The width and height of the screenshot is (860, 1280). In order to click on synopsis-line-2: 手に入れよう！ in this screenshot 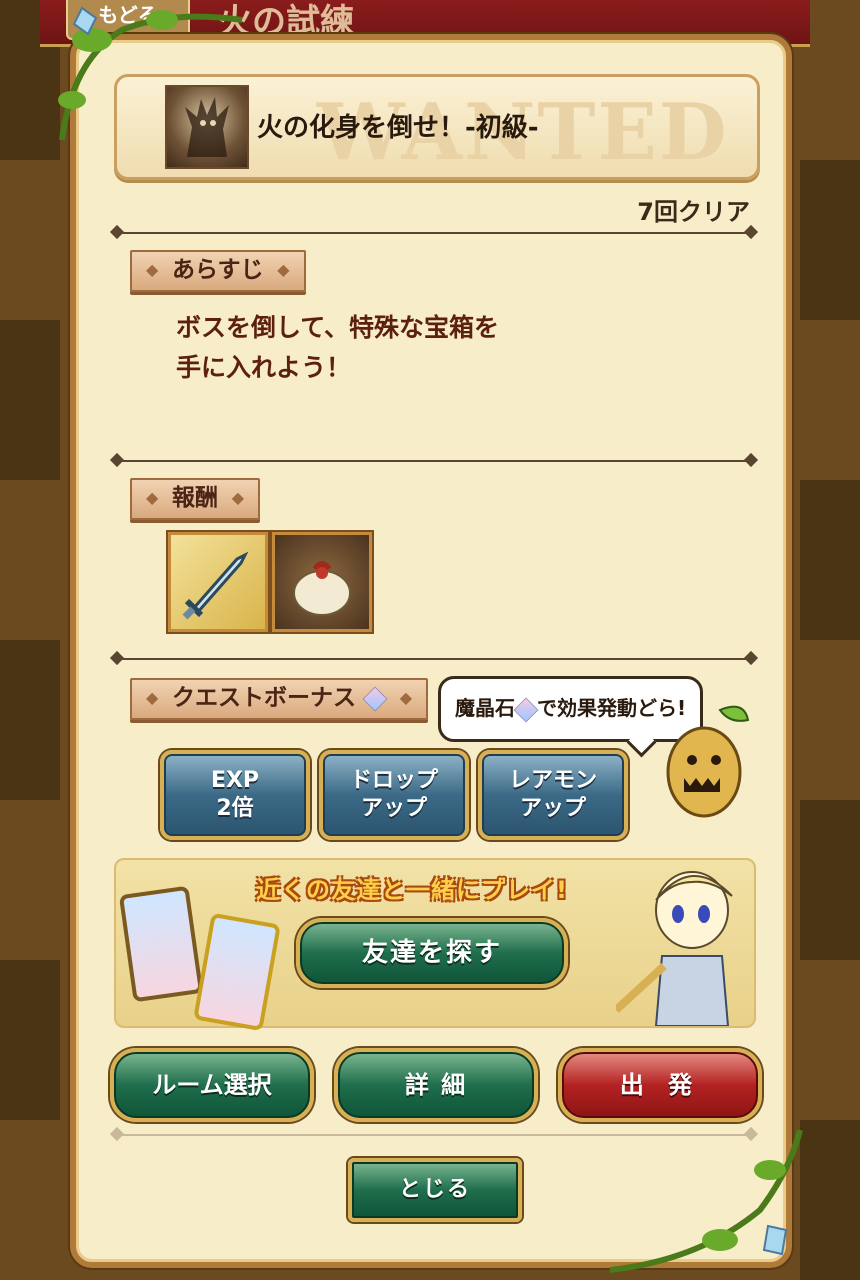, I will do `click(264, 367)`.